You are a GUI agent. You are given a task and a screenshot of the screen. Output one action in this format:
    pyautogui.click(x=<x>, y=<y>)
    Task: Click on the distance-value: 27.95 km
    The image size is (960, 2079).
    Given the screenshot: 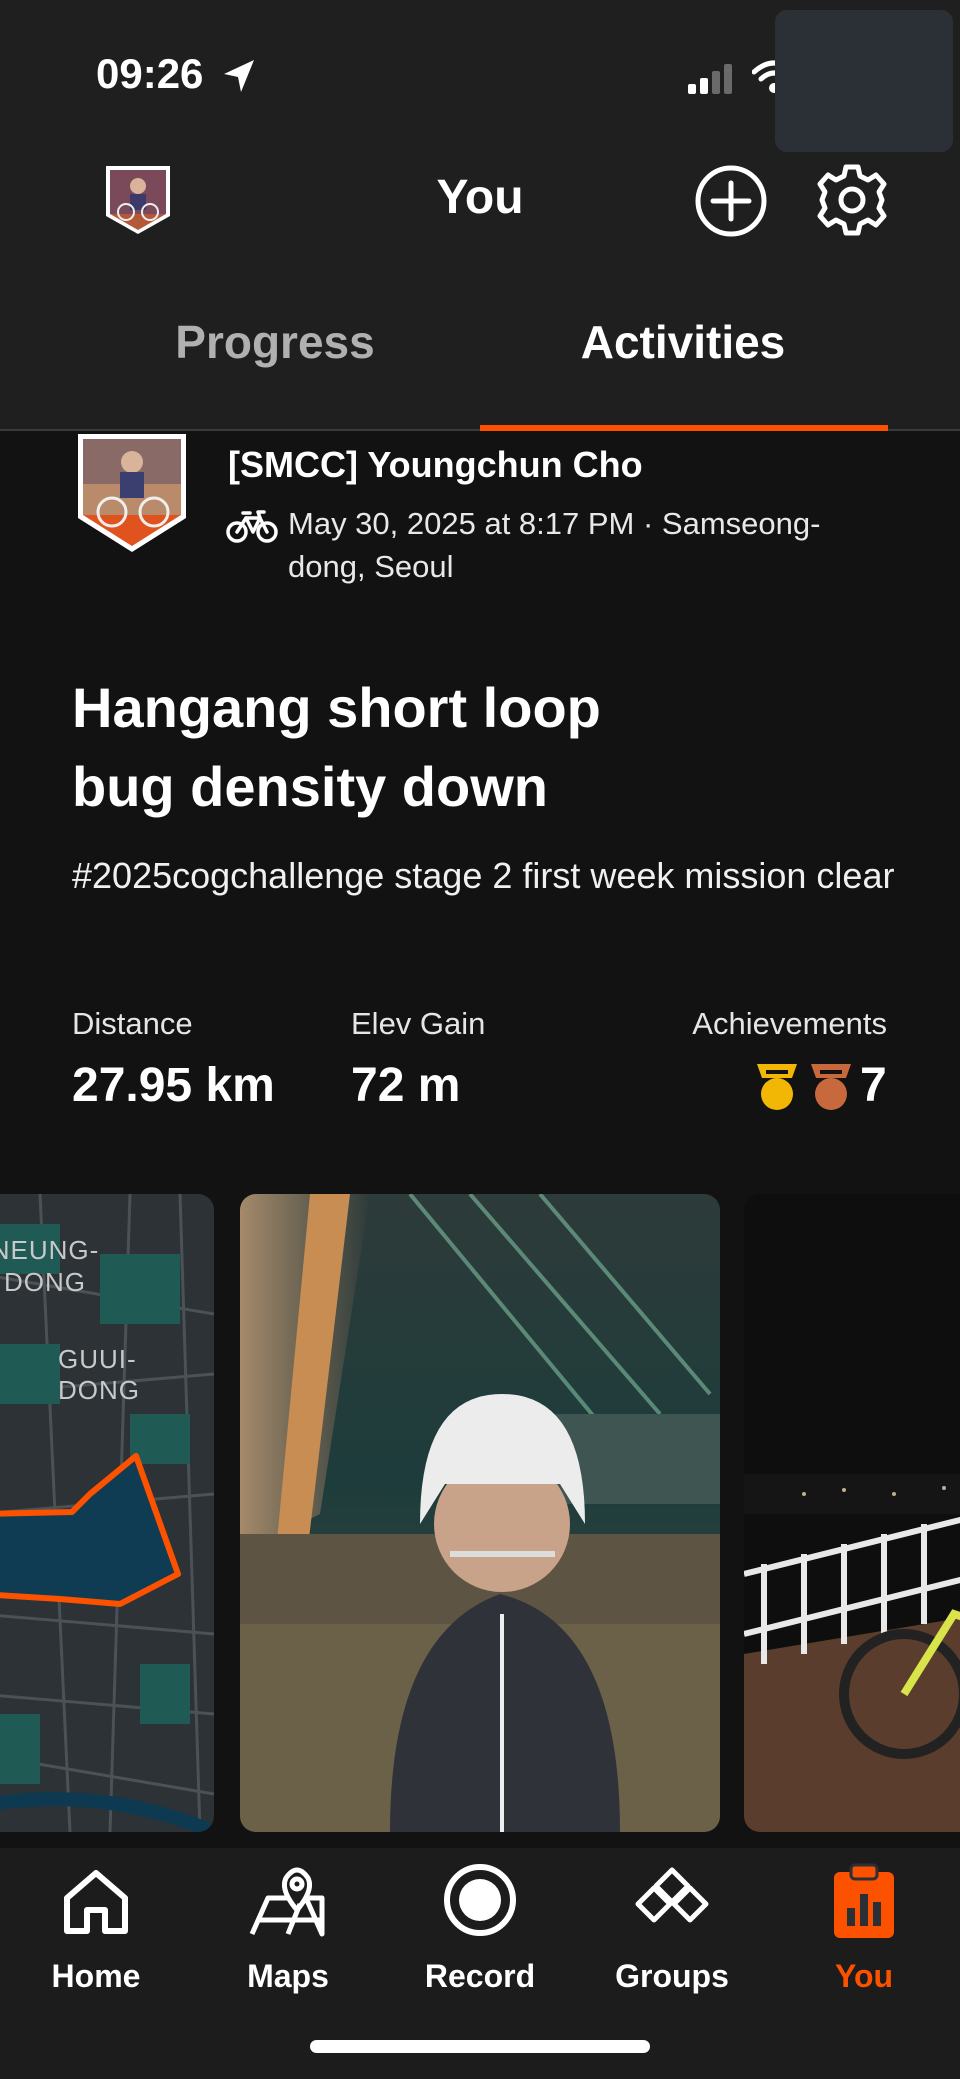 What is the action you would take?
    pyautogui.click(x=173, y=1085)
    